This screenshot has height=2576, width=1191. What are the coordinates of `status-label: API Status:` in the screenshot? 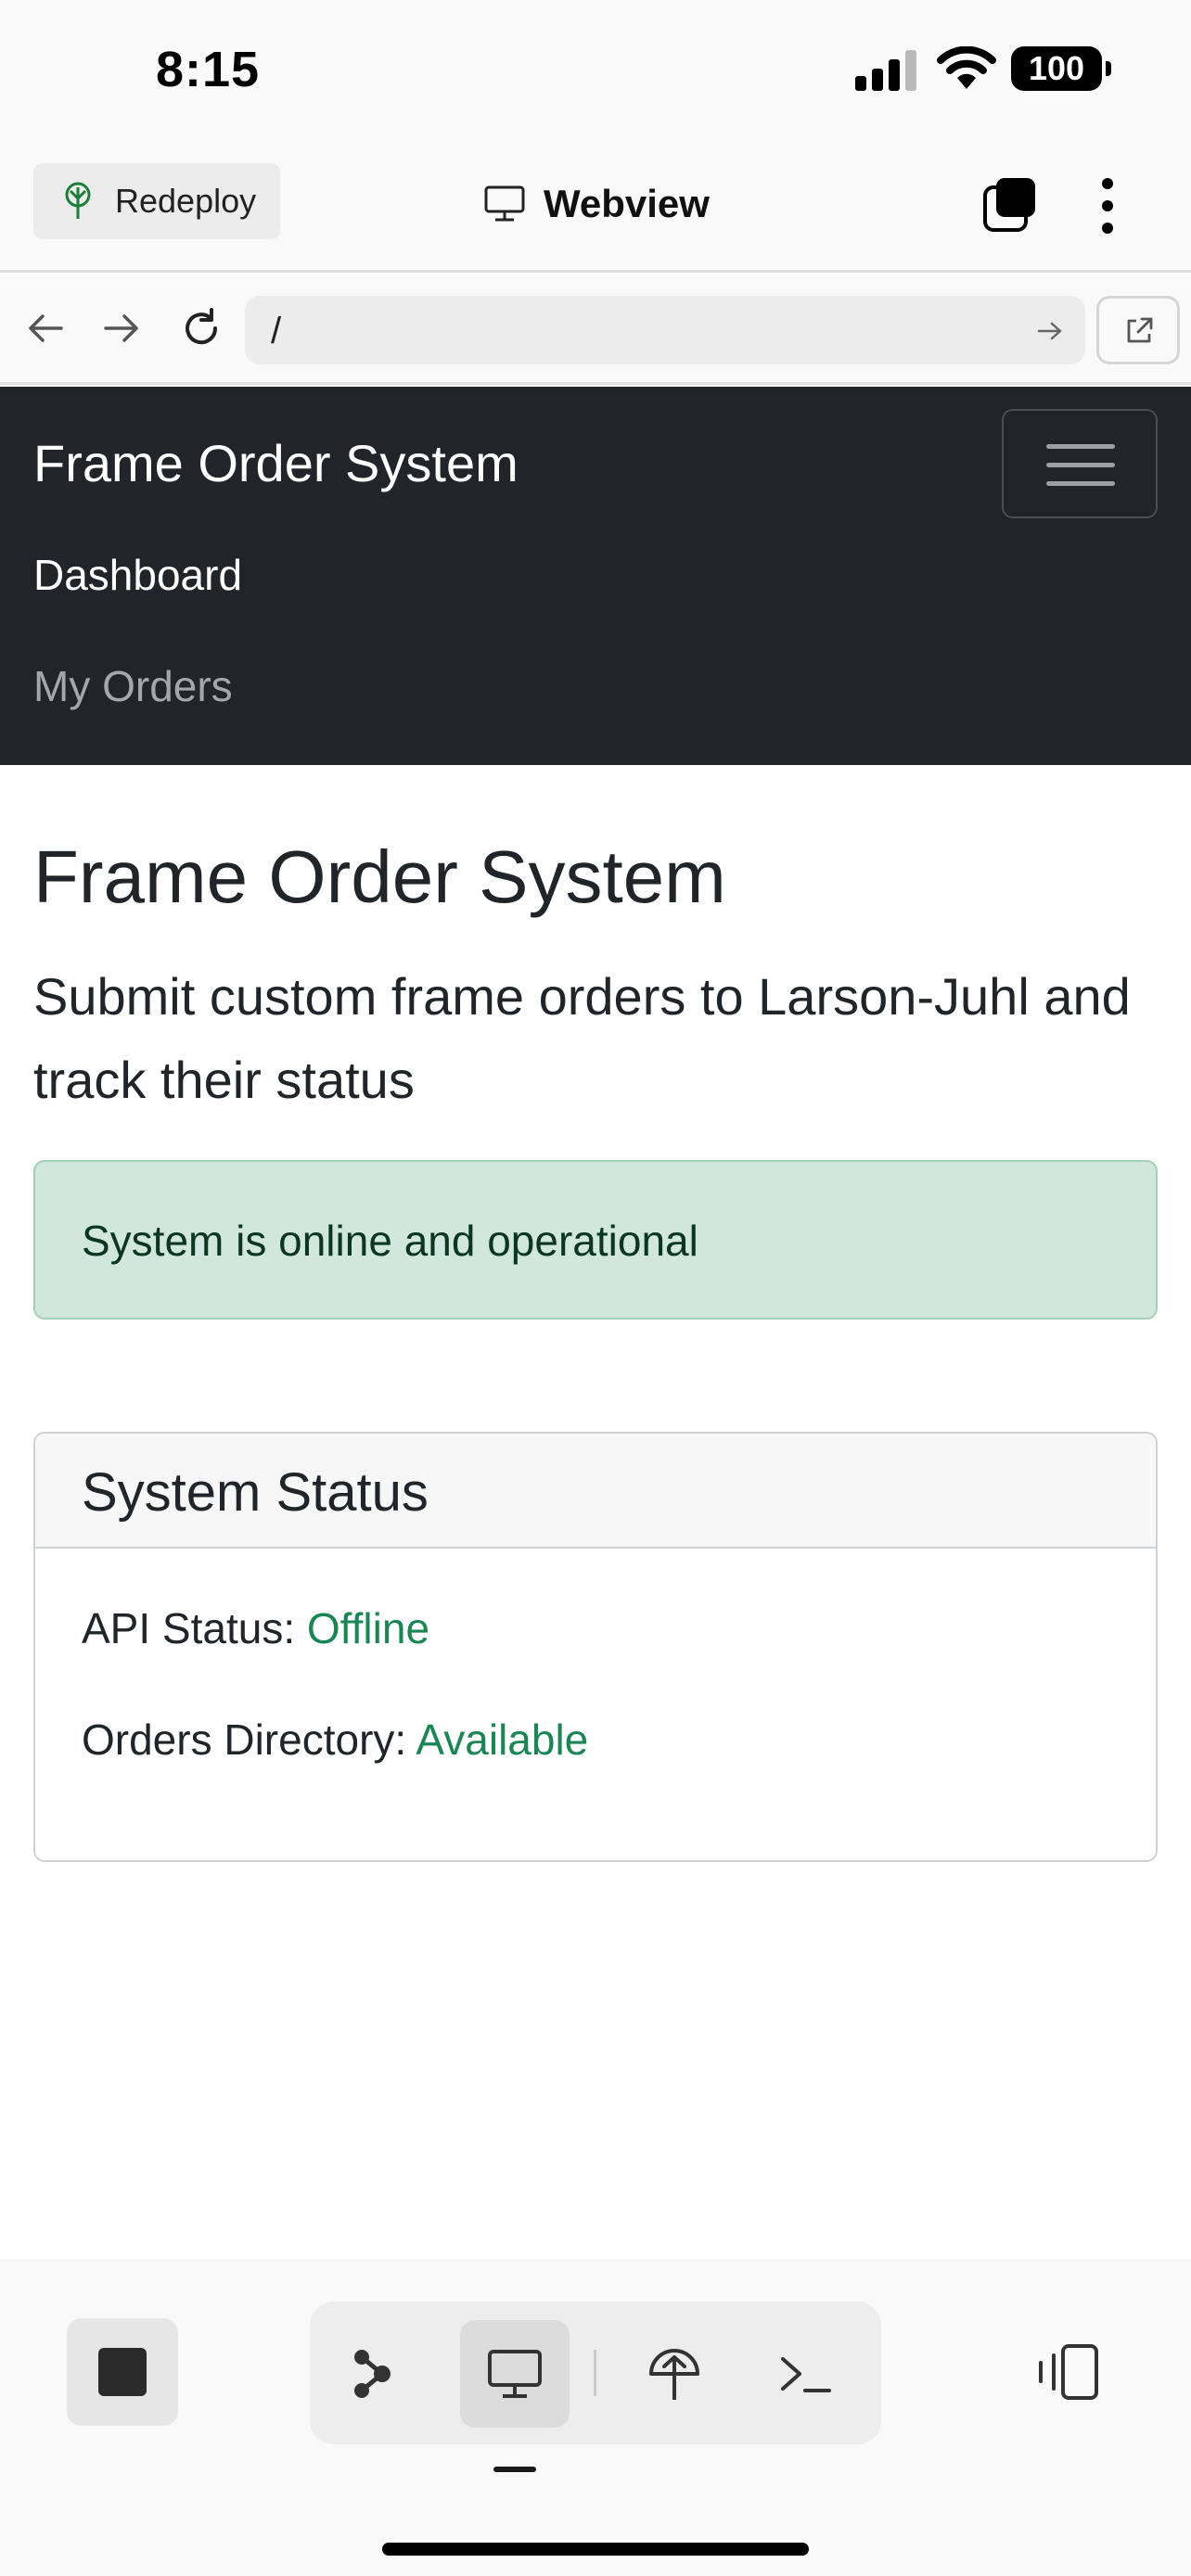 It's located at (189, 1628).